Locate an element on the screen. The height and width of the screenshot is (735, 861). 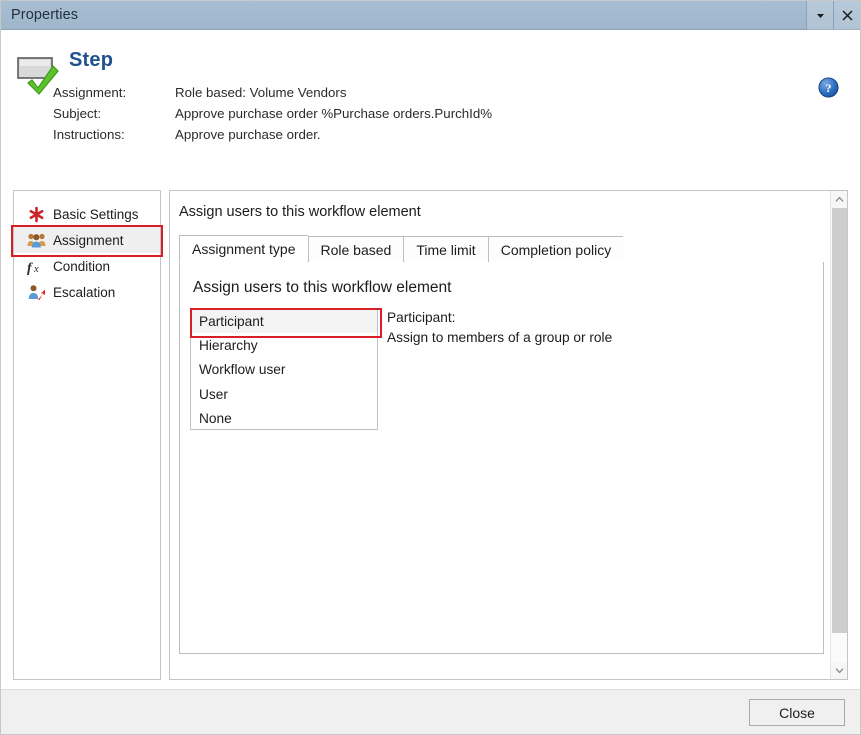
scroll-up-button is located at coordinates (839, 199).